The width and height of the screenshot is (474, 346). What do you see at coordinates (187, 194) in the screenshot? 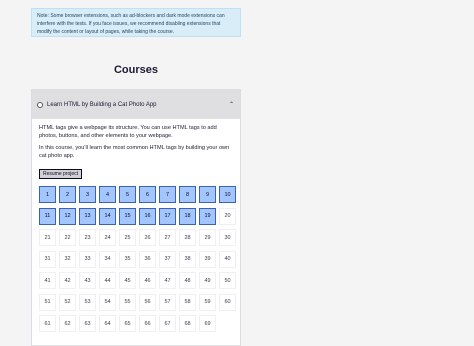
I see `step-button: 8` at bounding box center [187, 194].